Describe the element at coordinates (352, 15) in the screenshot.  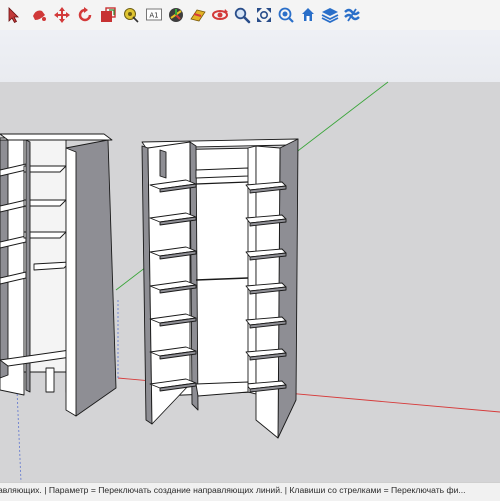
I see `extension-icon` at that location.